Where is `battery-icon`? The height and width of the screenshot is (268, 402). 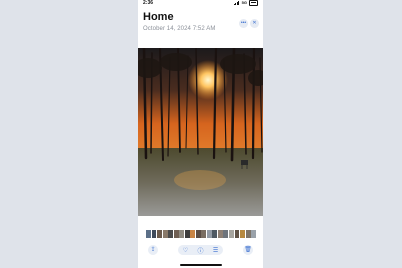 battery-icon is located at coordinates (253, 3).